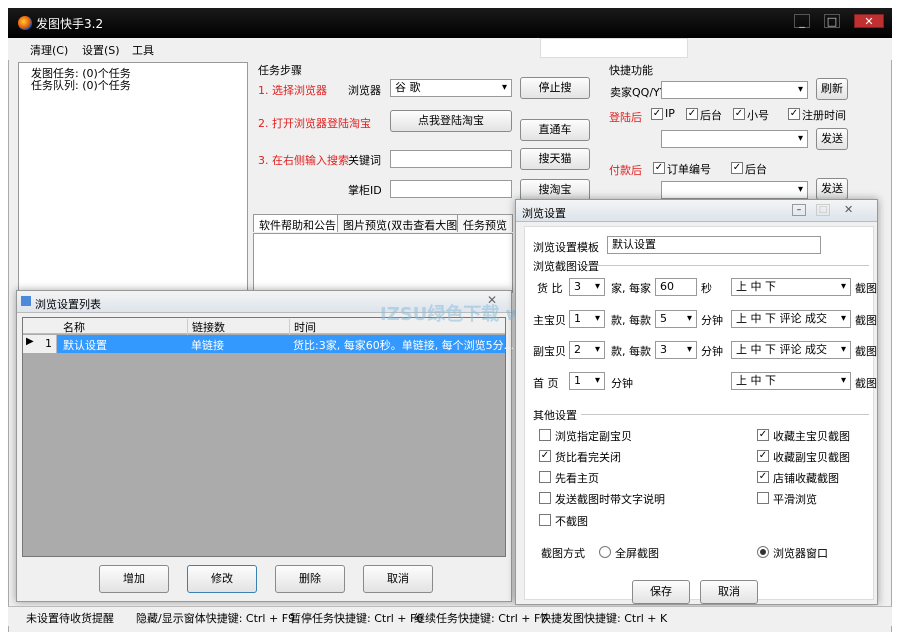 Image resolution: width=899 pixels, height=642 pixels. Describe the element at coordinates (587, 381) in the screenshot. I see `homepage-count-select: 1` at that location.